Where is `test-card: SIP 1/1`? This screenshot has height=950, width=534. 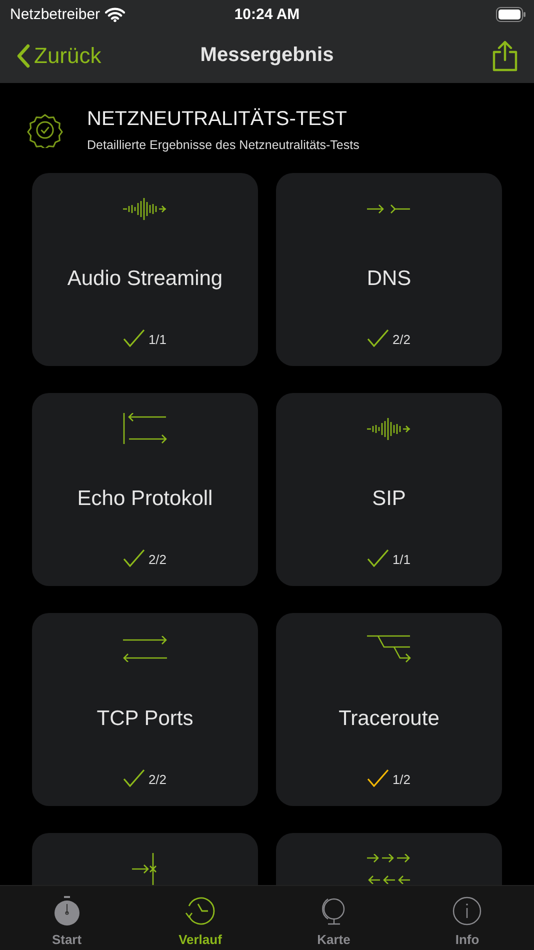
test-card: SIP 1/1 is located at coordinates (389, 489).